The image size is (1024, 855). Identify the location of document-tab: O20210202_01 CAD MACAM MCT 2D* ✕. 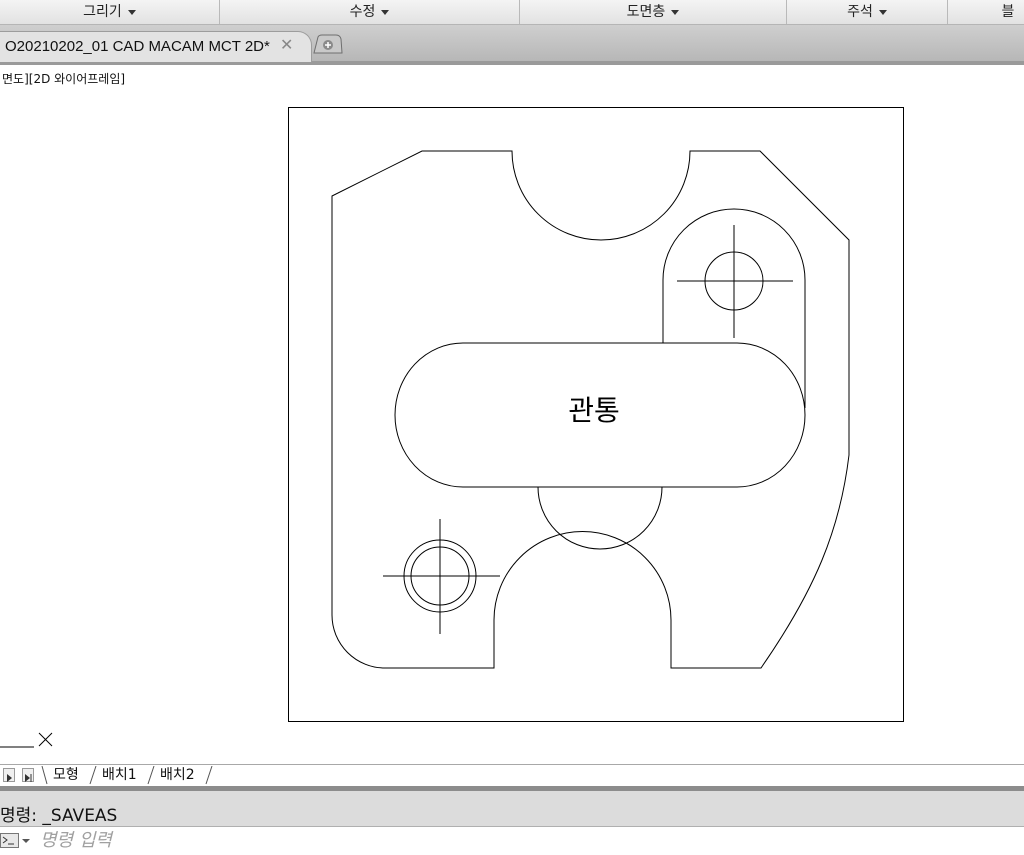
(156, 46).